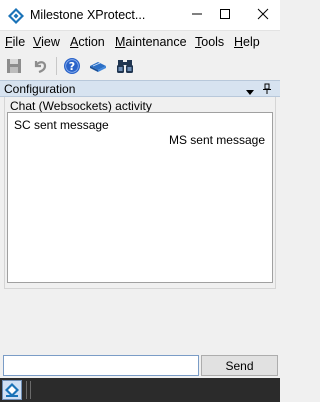 This screenshot has width=320, height=402. What do you see at coordinates (81, 106) in the screenshot?
I see `chat-group-label: Chat (Websockets) activity` at bounding box center [81, 106].